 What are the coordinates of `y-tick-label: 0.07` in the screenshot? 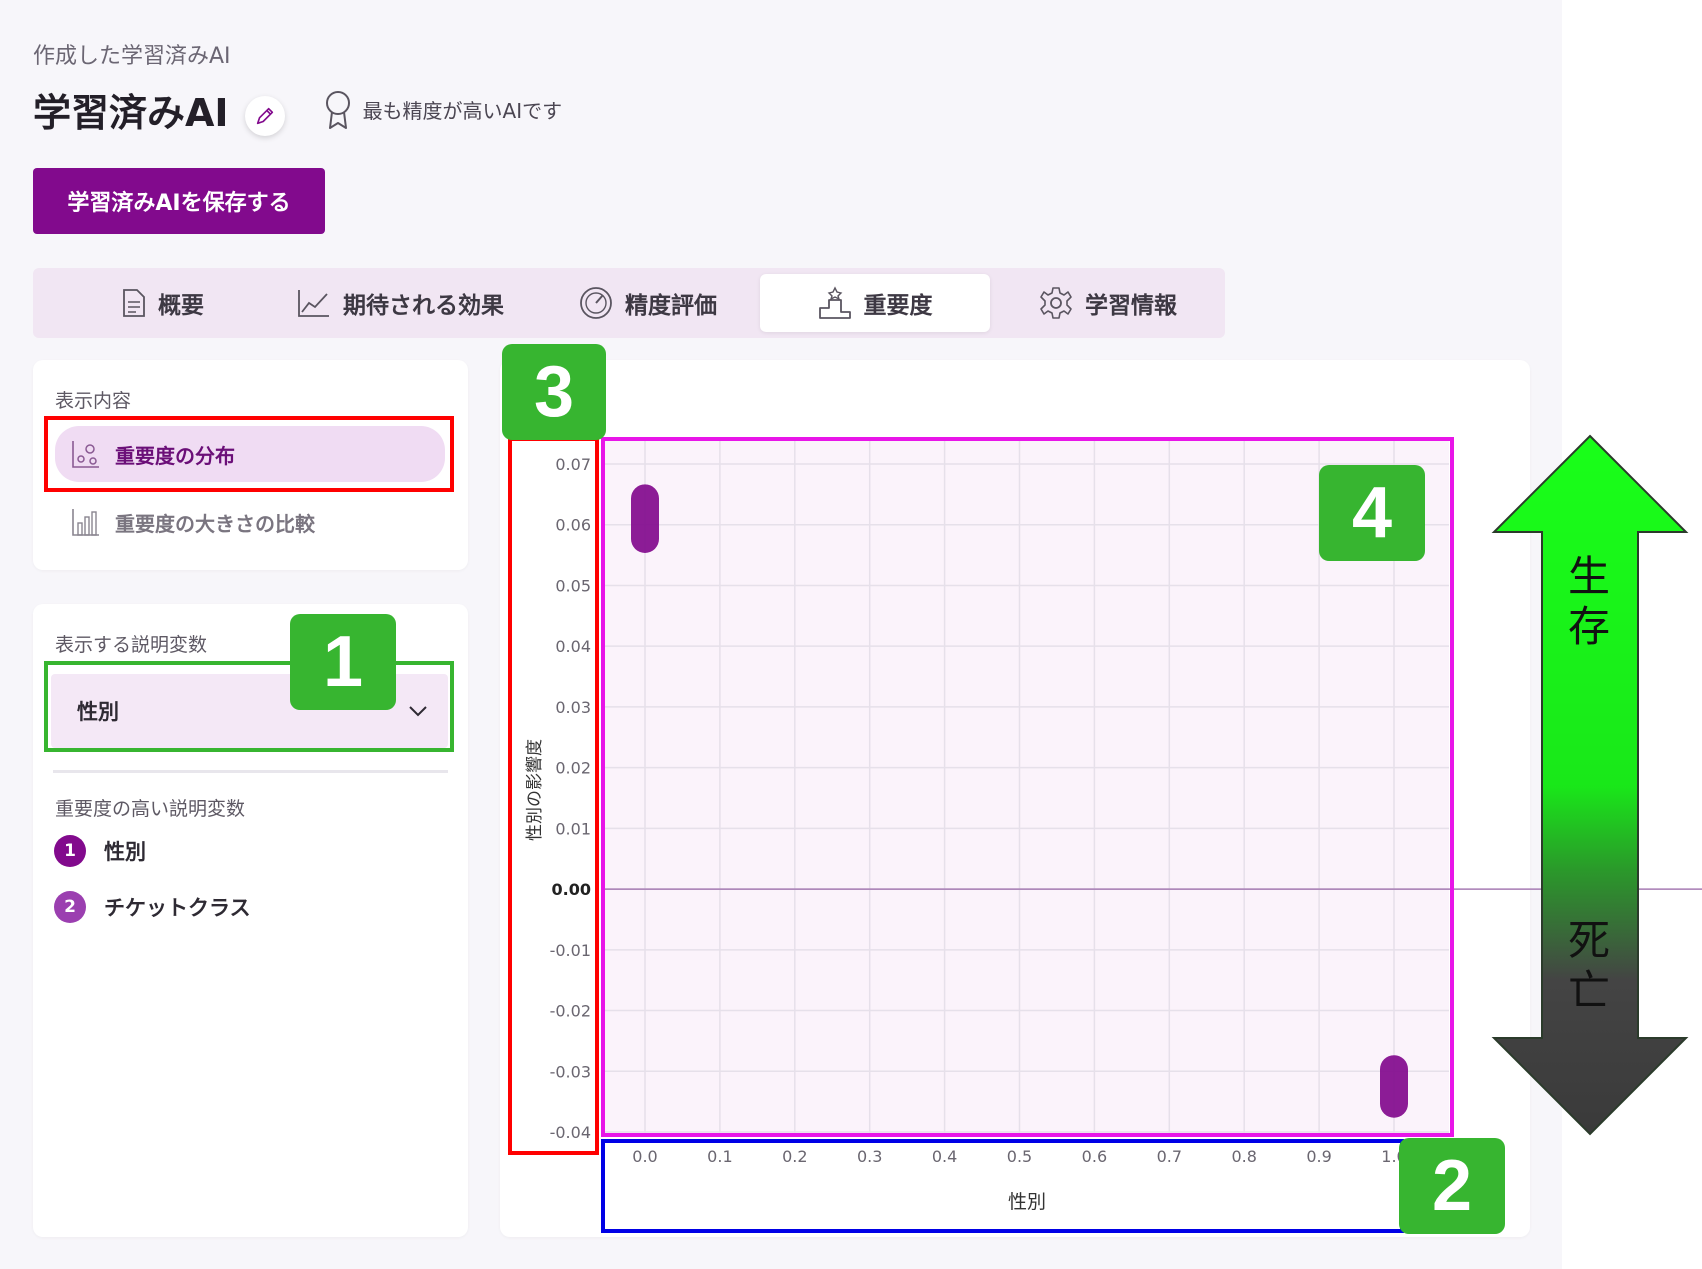 It's located at (573, 464).